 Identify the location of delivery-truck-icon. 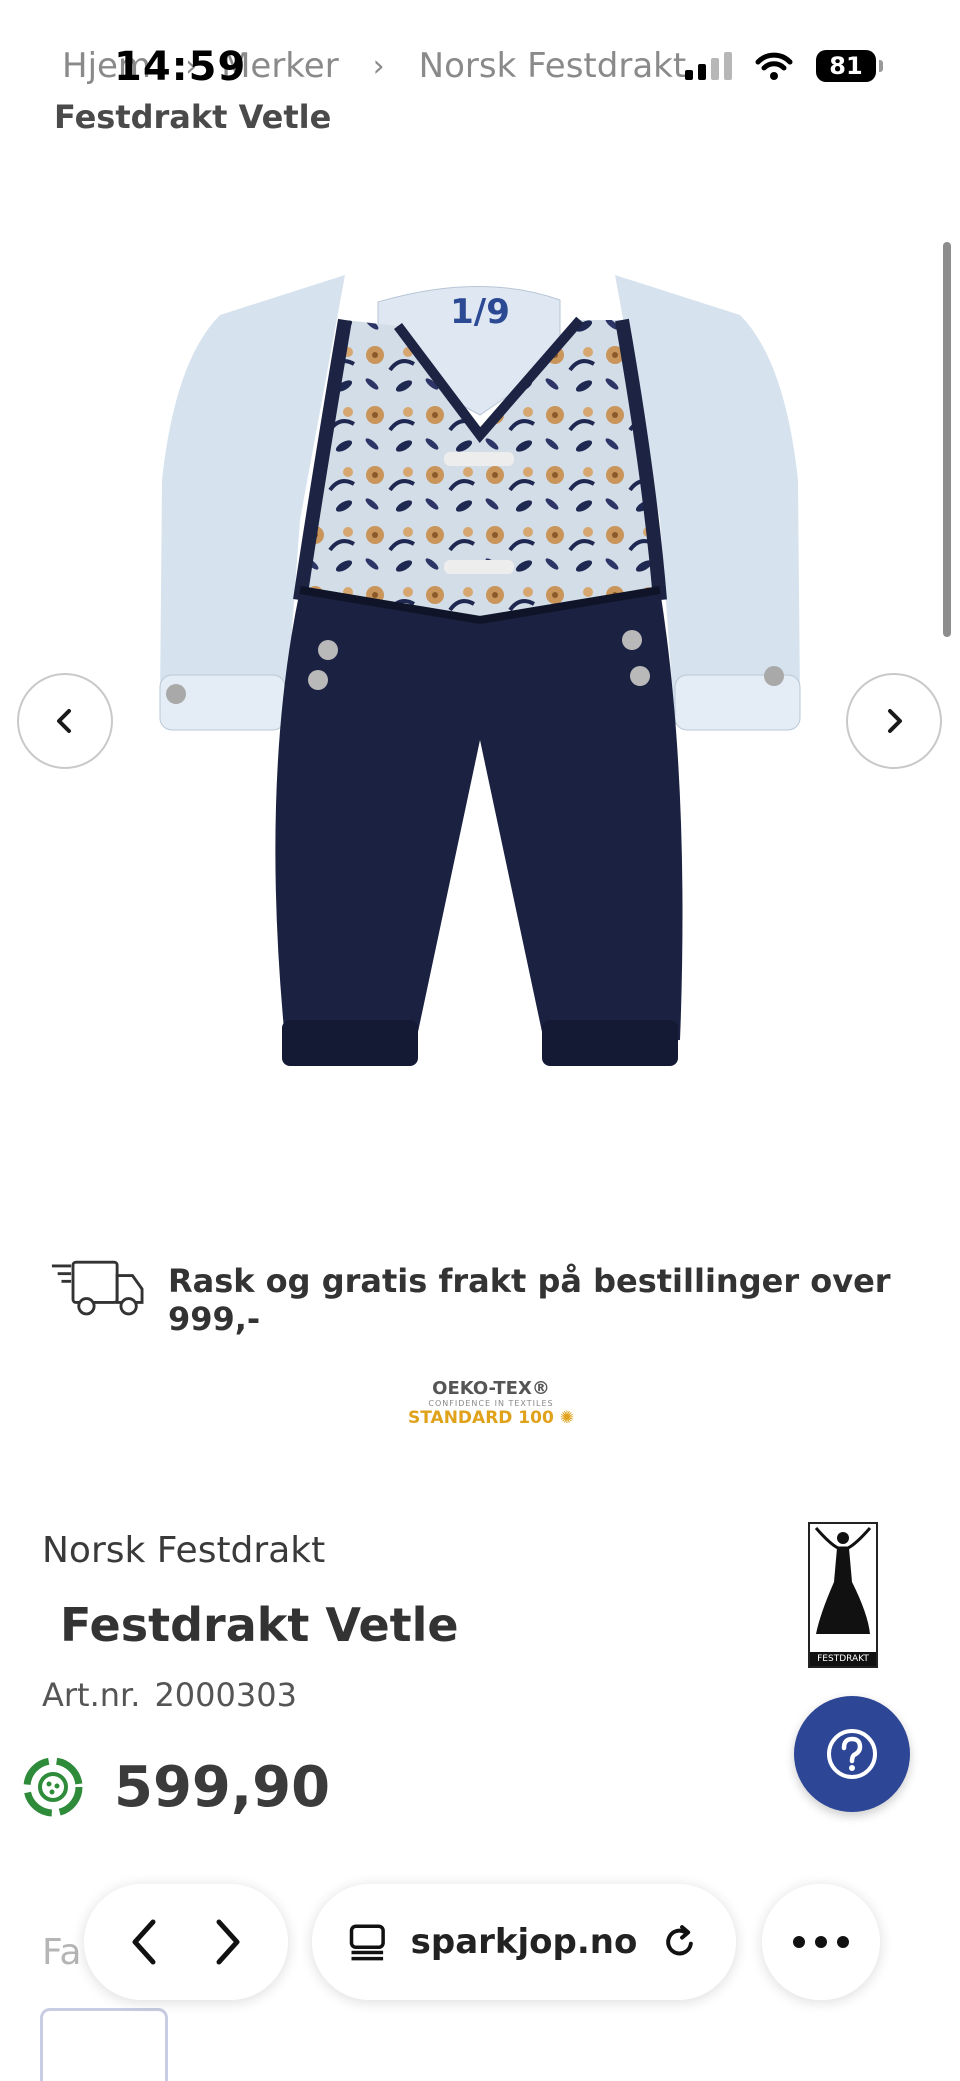
(97, 1288).